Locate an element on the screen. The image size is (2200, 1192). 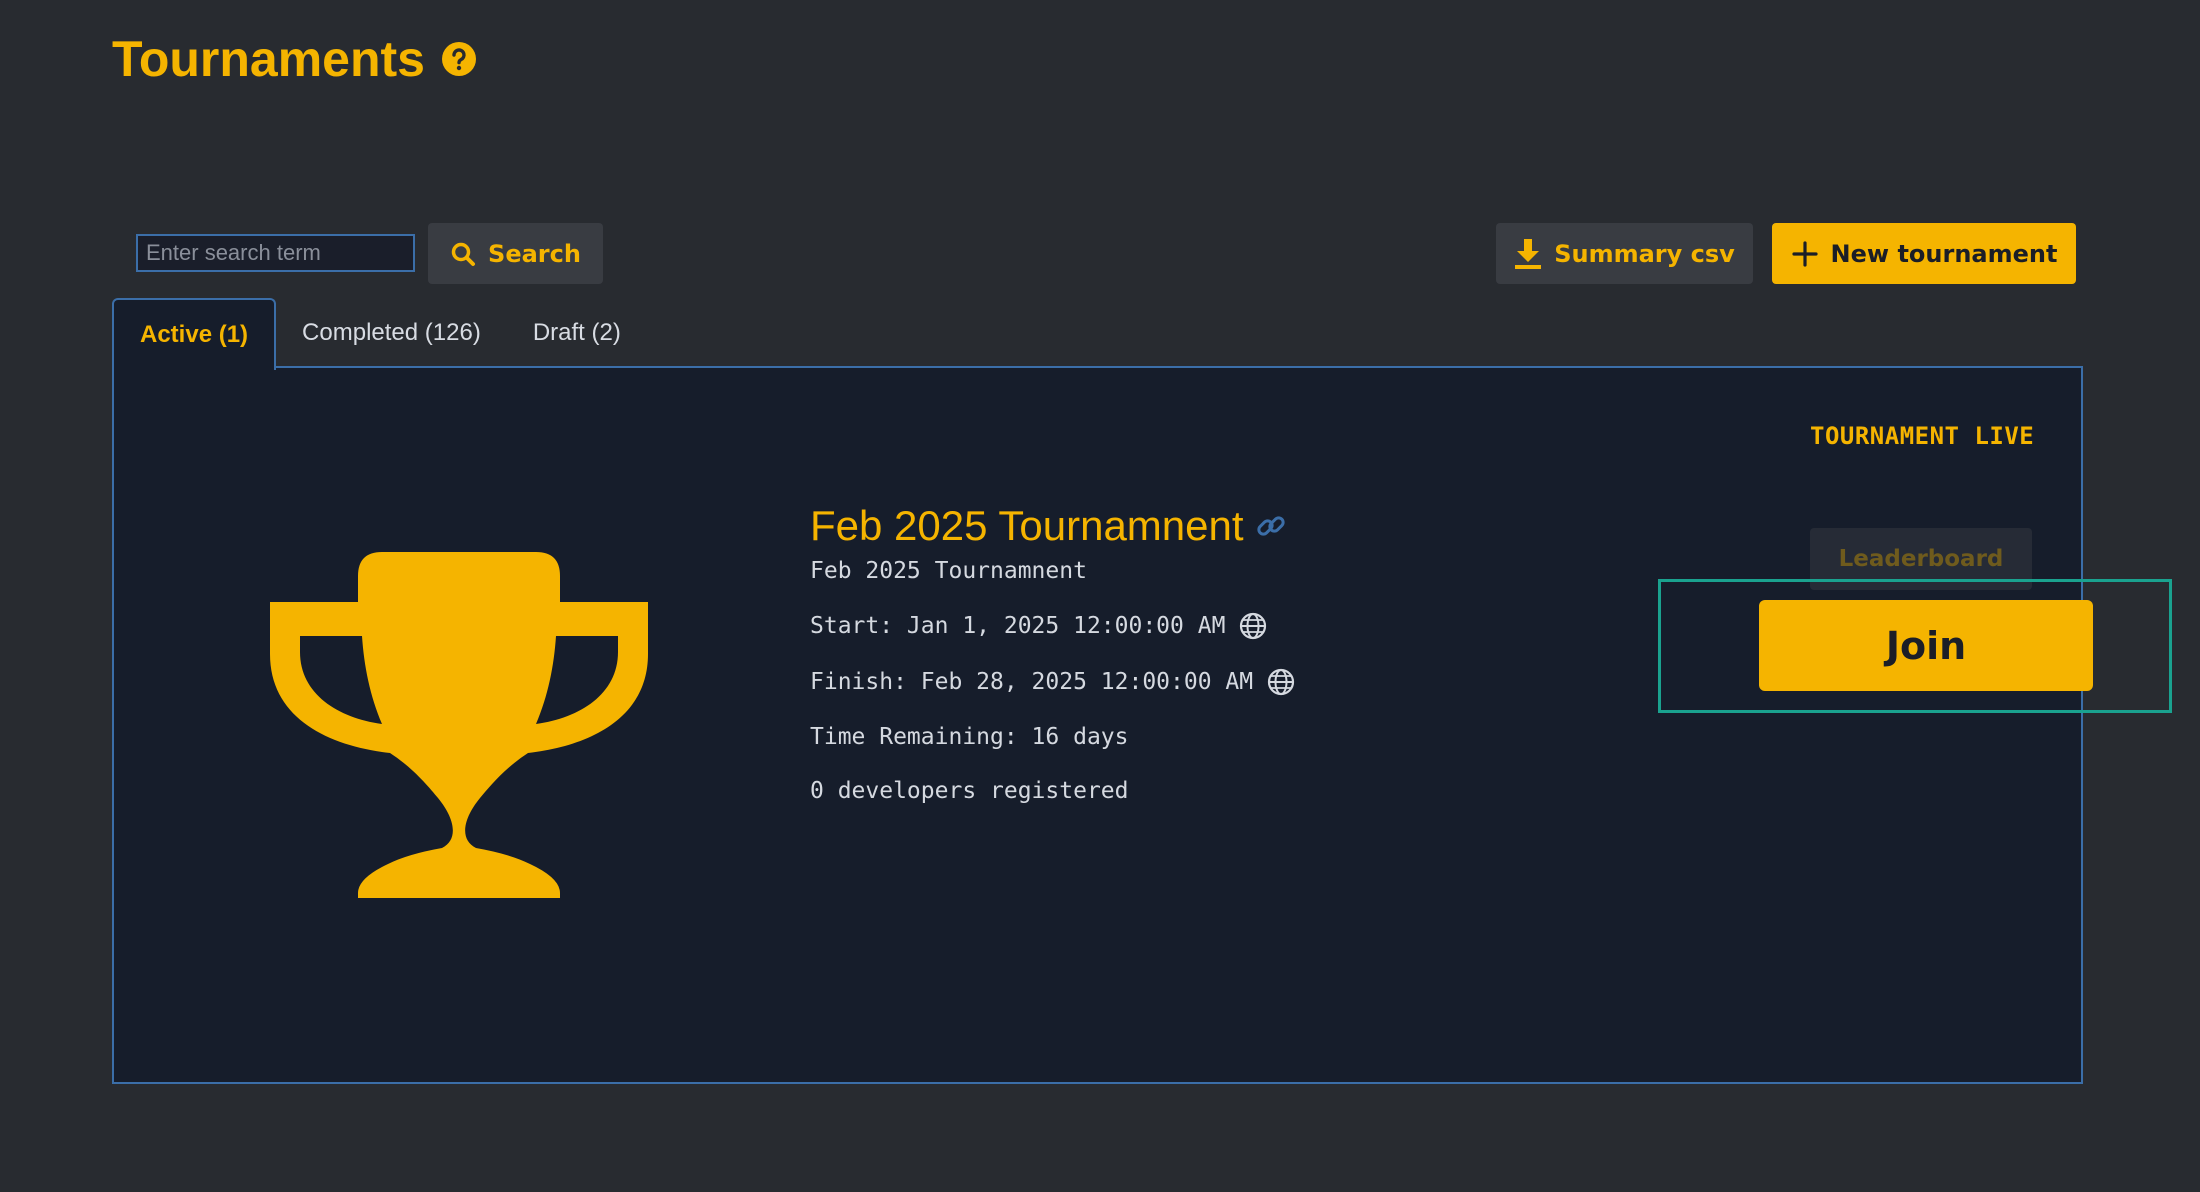
search-button: Search is located at coordinates (515, 253).